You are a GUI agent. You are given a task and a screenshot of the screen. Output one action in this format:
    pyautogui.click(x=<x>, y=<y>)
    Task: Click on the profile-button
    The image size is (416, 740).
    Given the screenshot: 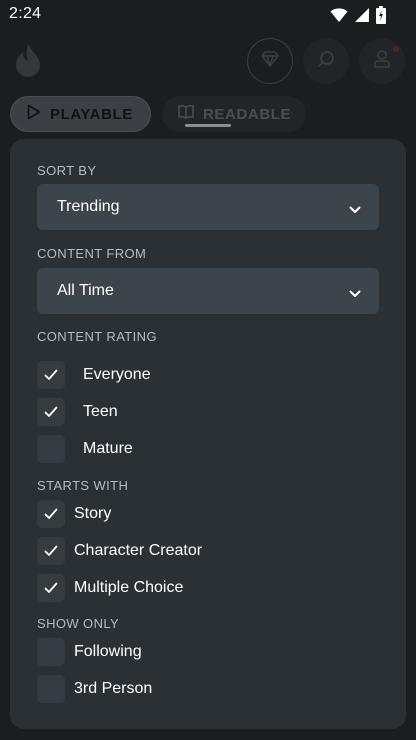 What is the action you would take?
    pyautogui.click(x=382, y=61)
    